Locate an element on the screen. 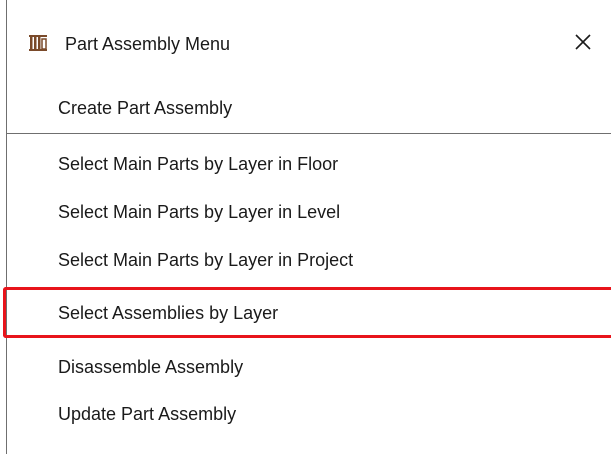 The height and width of the screenshot is (454, 611). menu-item-select-assemblies-by-layer: Select Assemblies by Layer is located at coordinates (309, 313).